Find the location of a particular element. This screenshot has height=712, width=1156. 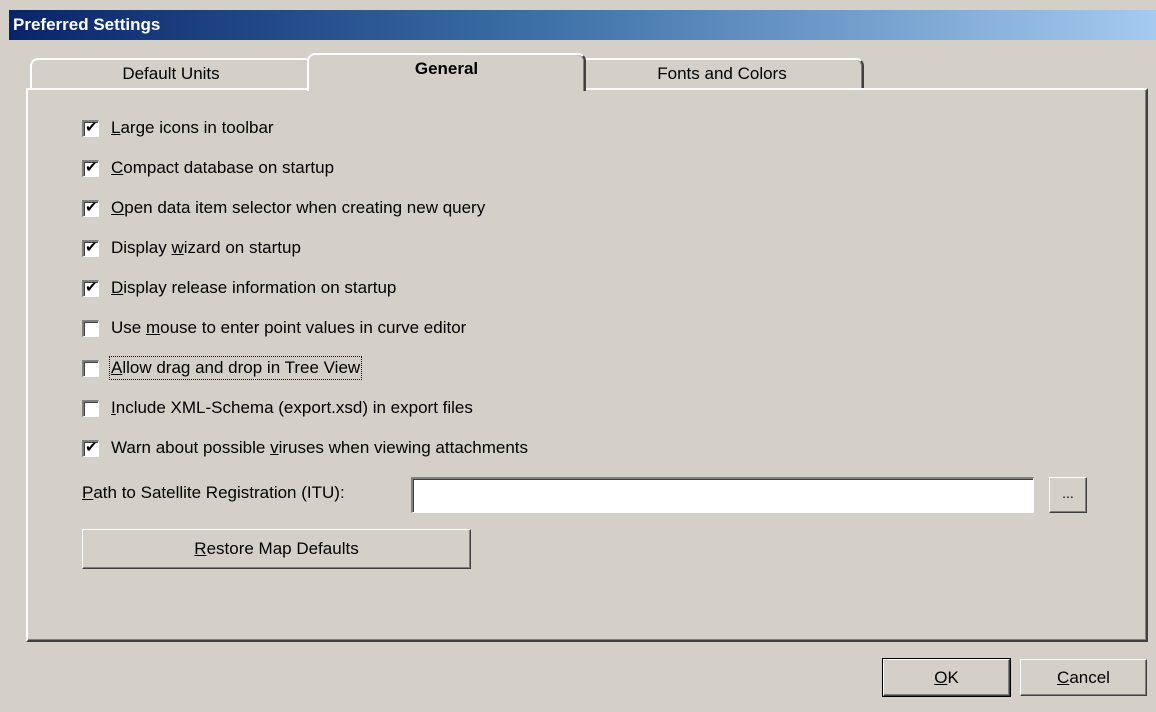

checkbox-include-xml-schema is located at coordinates (90, 408).